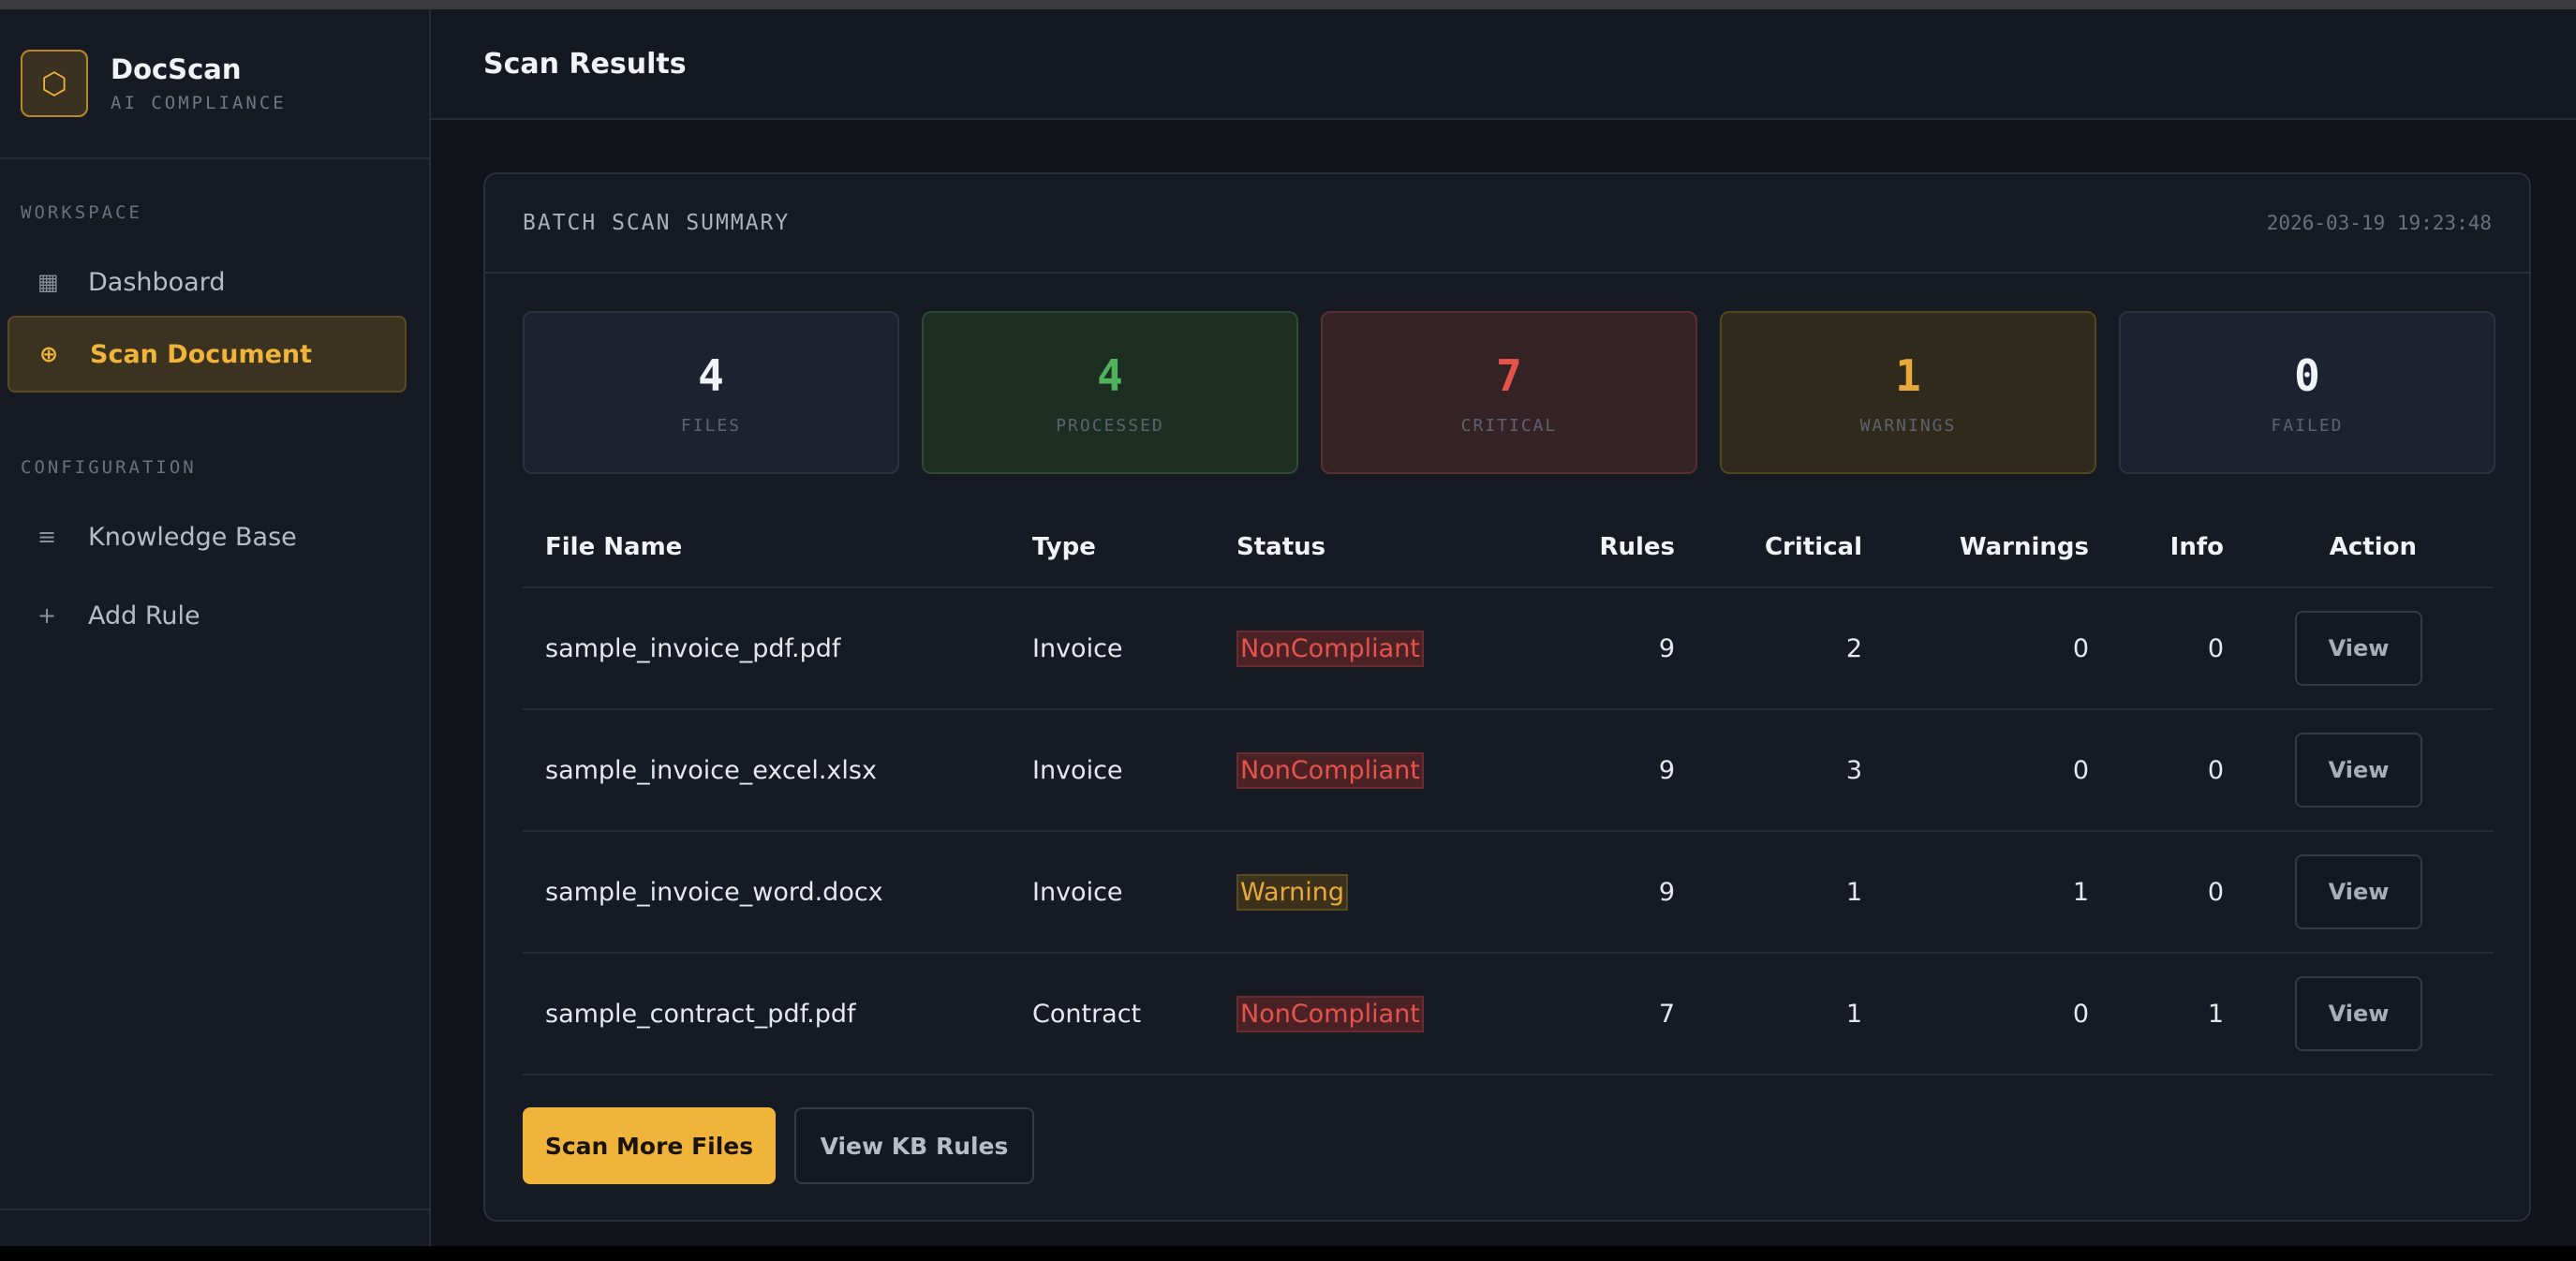 The width and height of the screenshot is (2576, 1261). I want to click on stat-value: 0, so click(2307, 375).